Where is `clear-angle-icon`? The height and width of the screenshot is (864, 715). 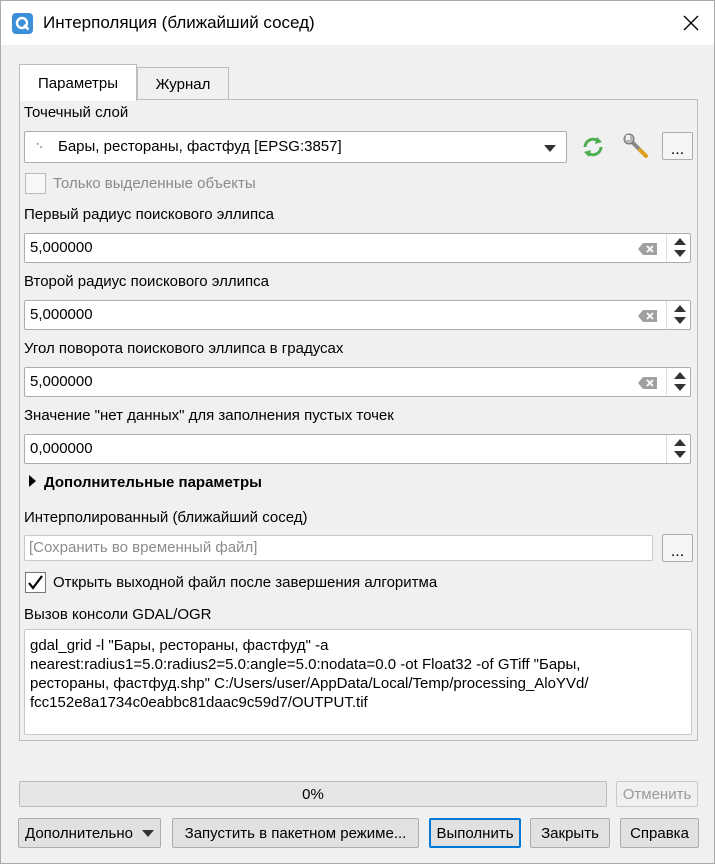 clear-angle-icon is located at coordinates (648, 383).